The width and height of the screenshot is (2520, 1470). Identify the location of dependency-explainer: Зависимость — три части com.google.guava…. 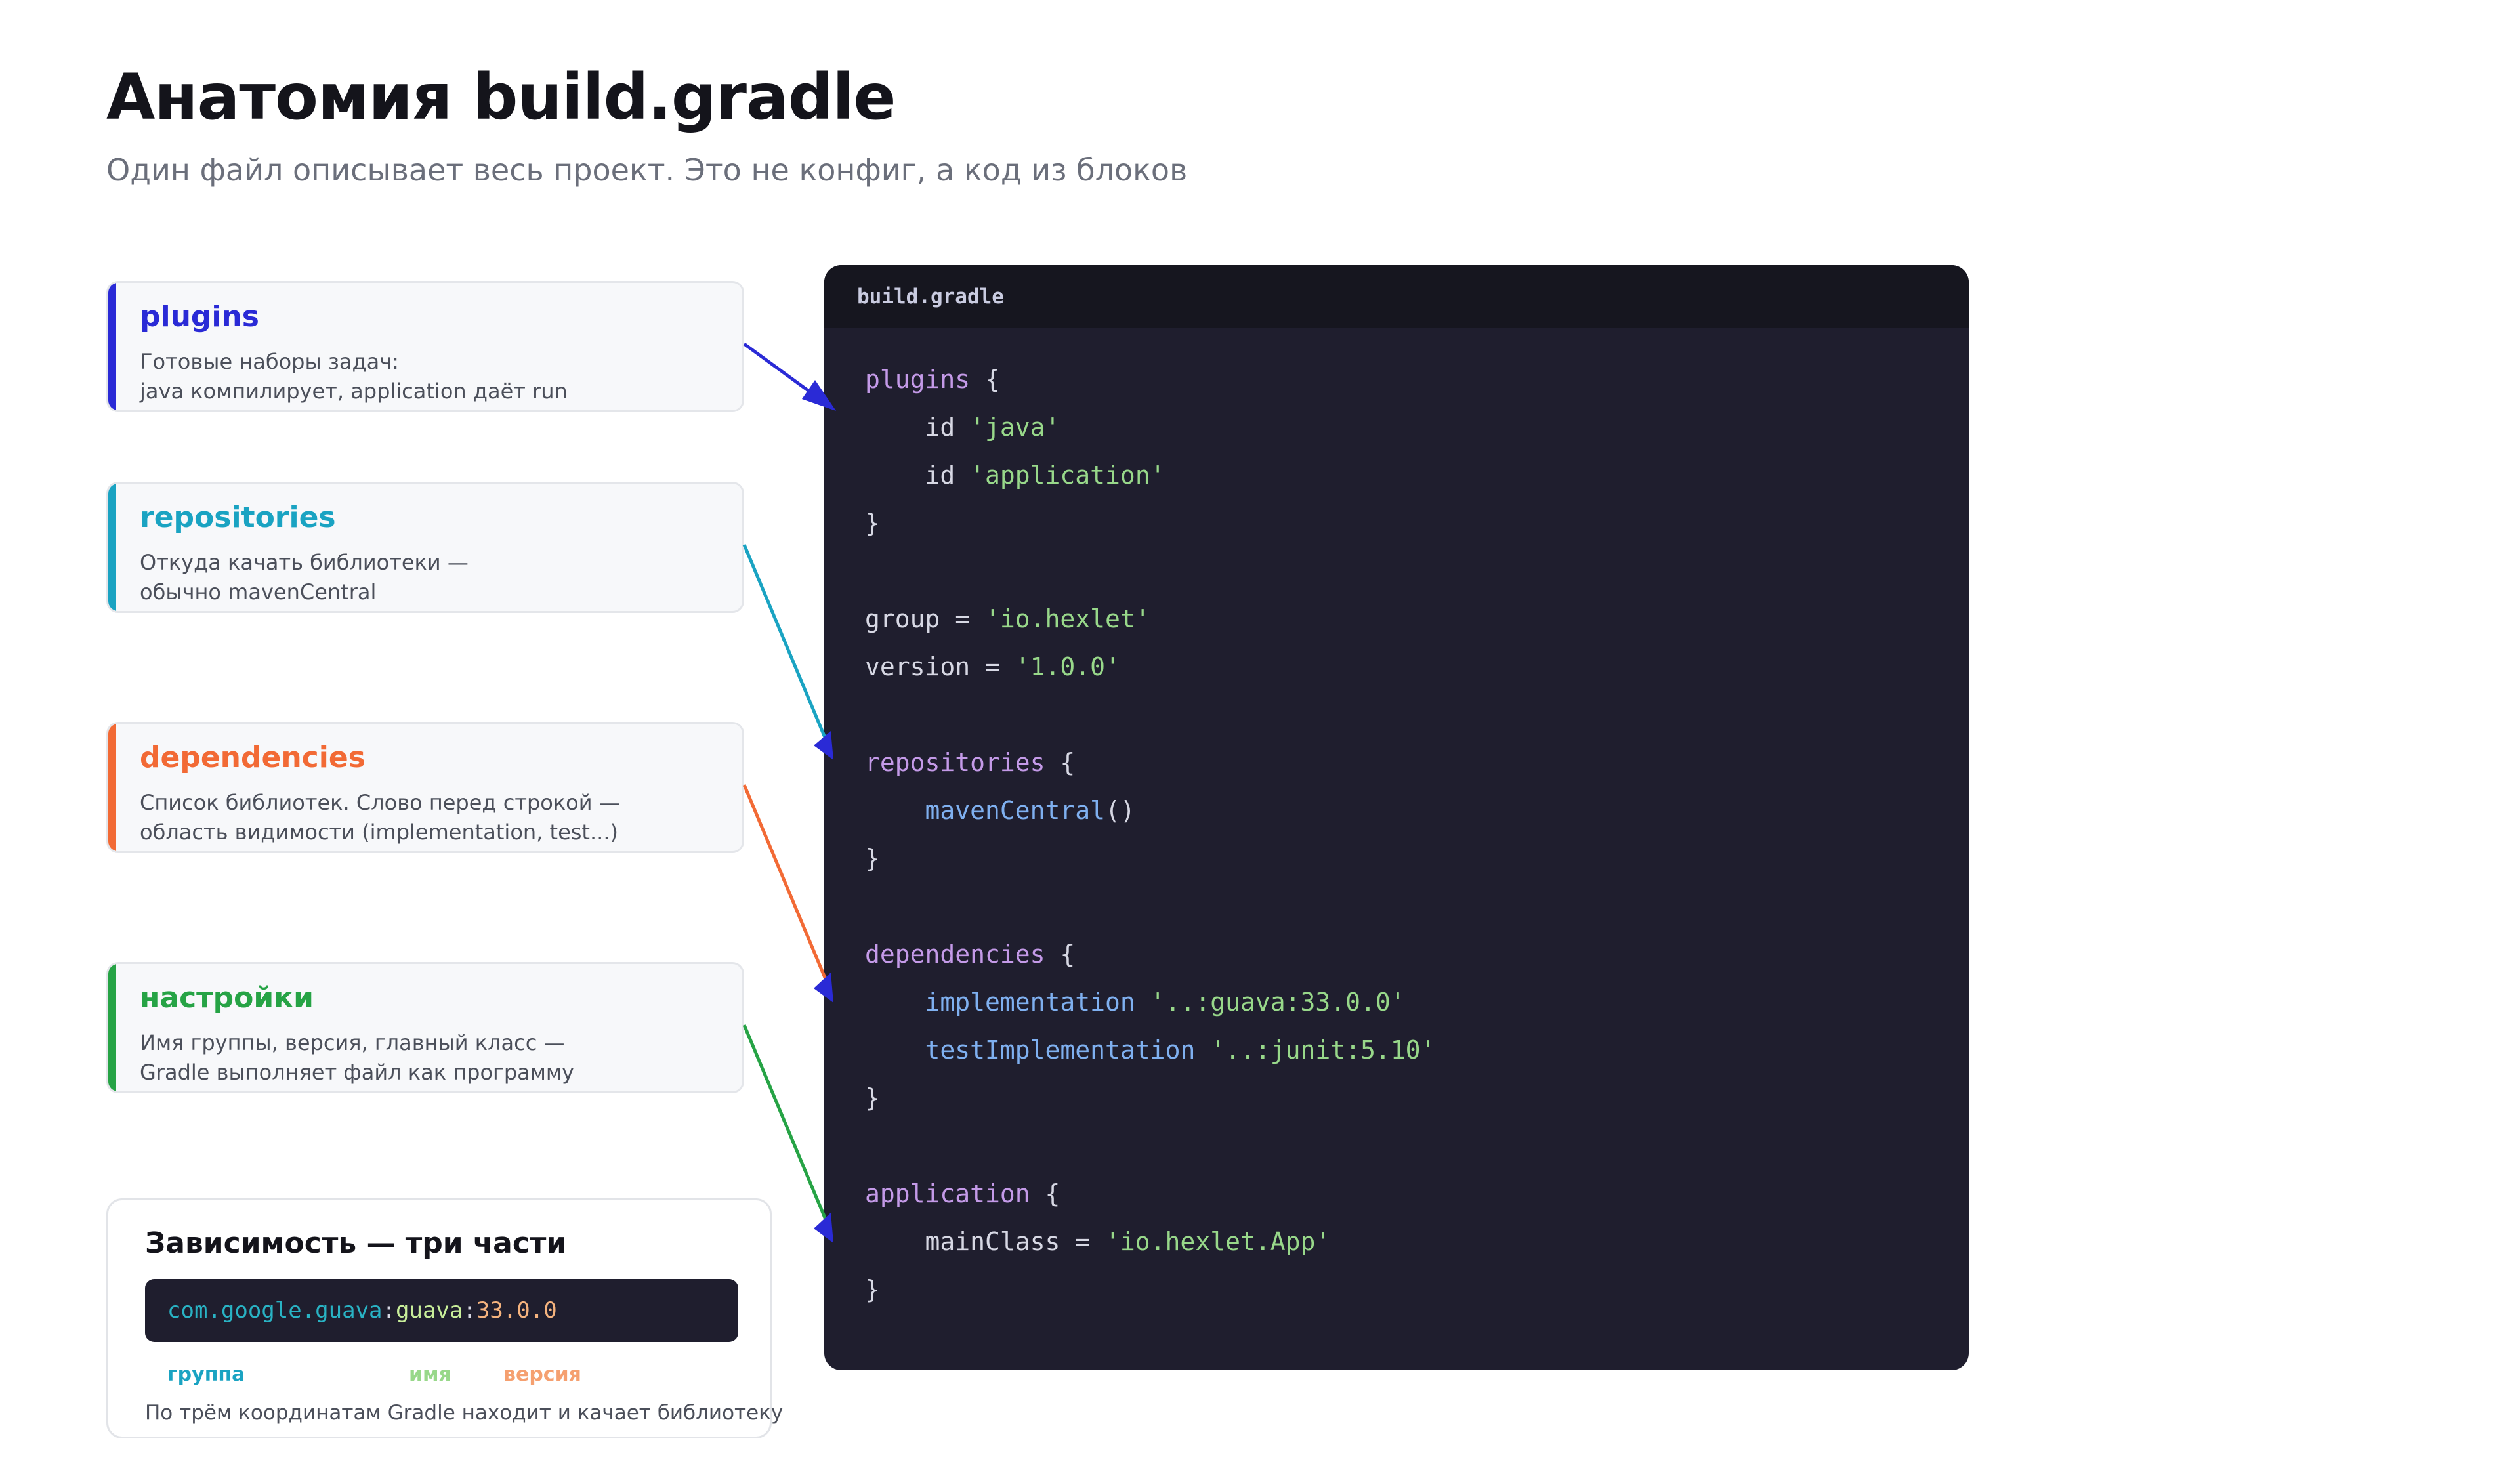
(444, 1318).